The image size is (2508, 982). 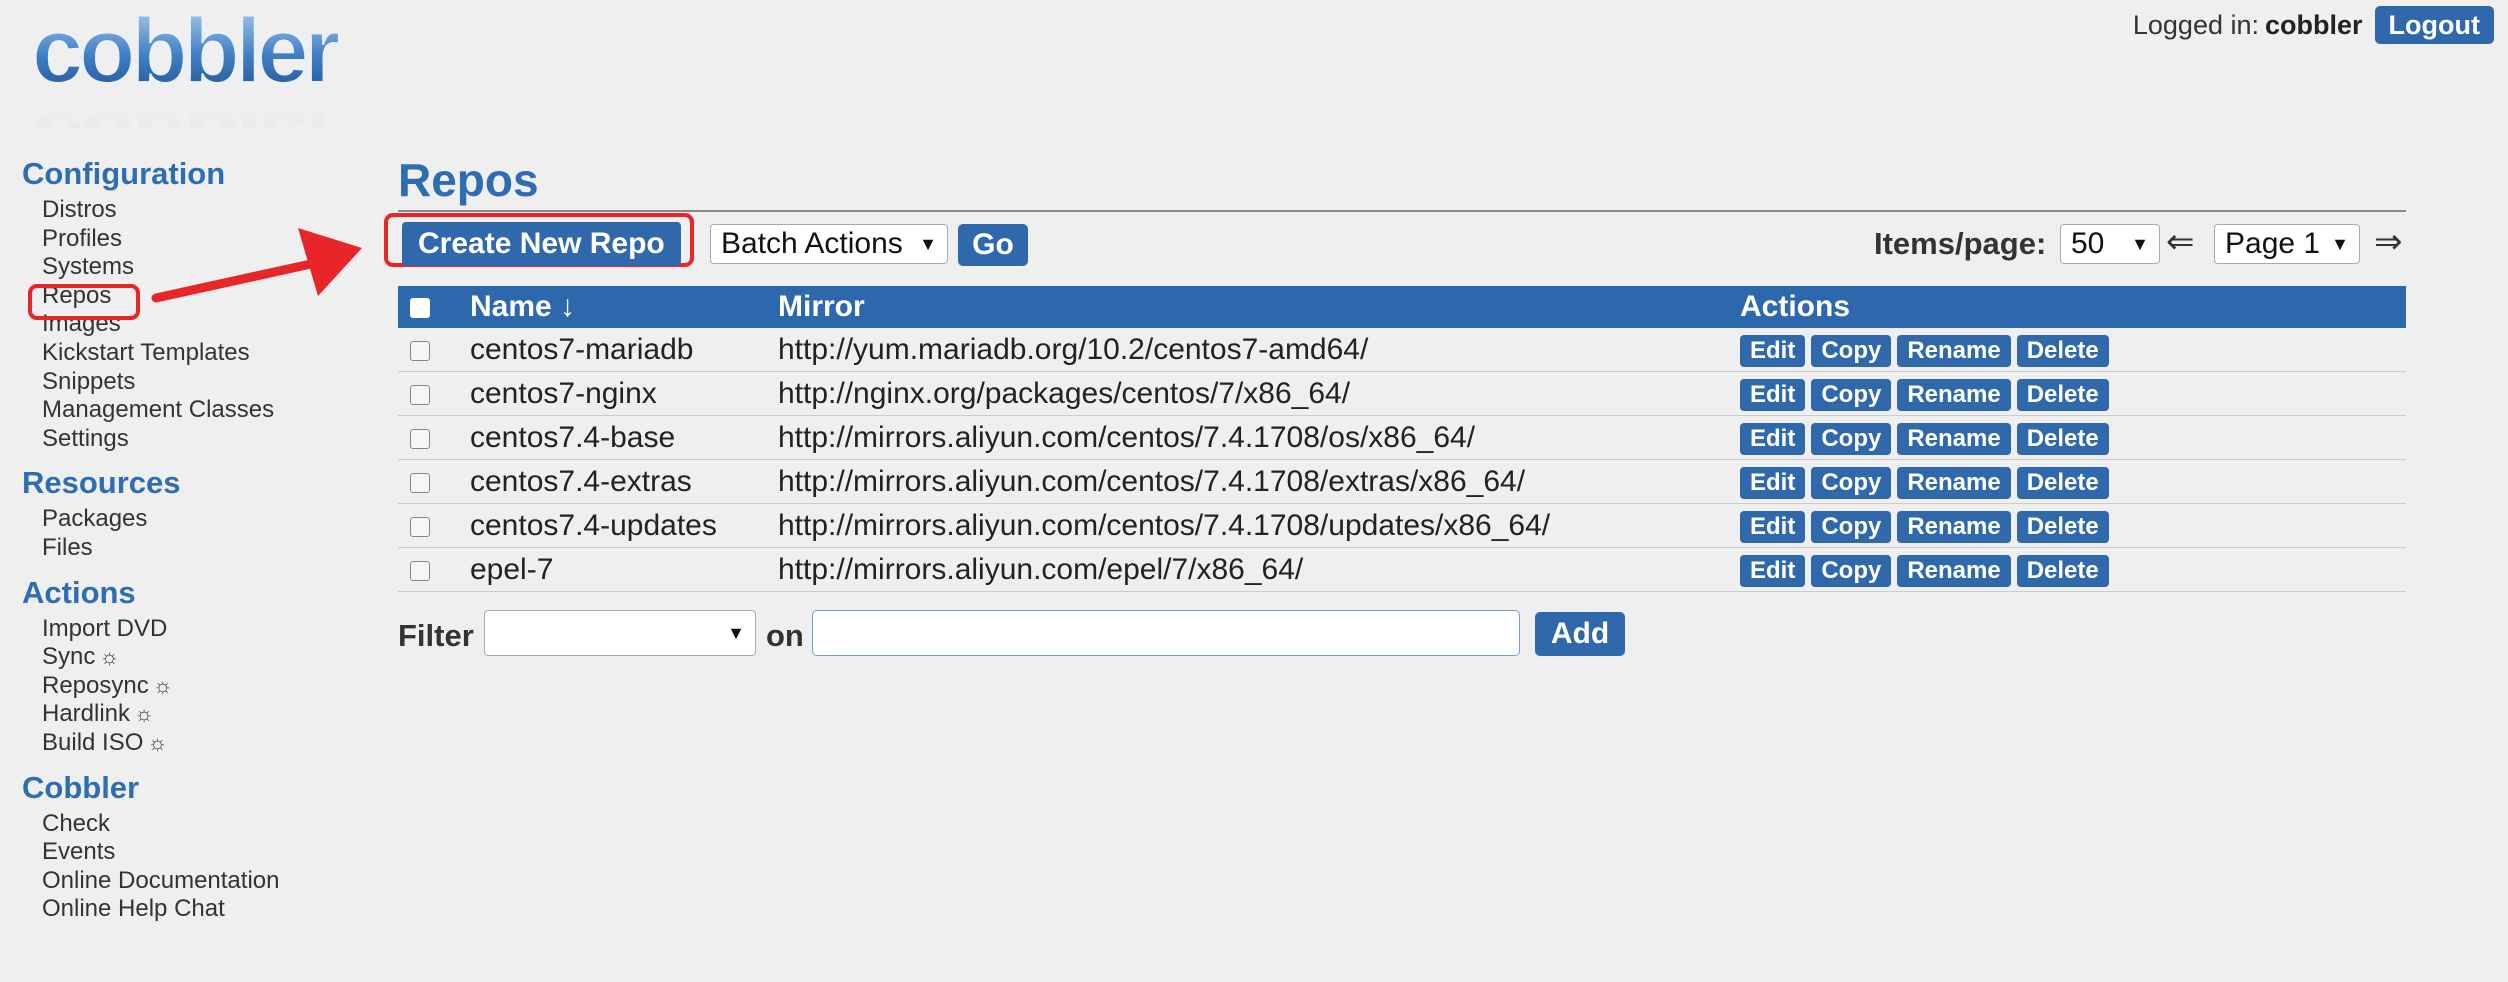 I want to click on hardlink-label: Hardlink, so click(x=86, y=714).